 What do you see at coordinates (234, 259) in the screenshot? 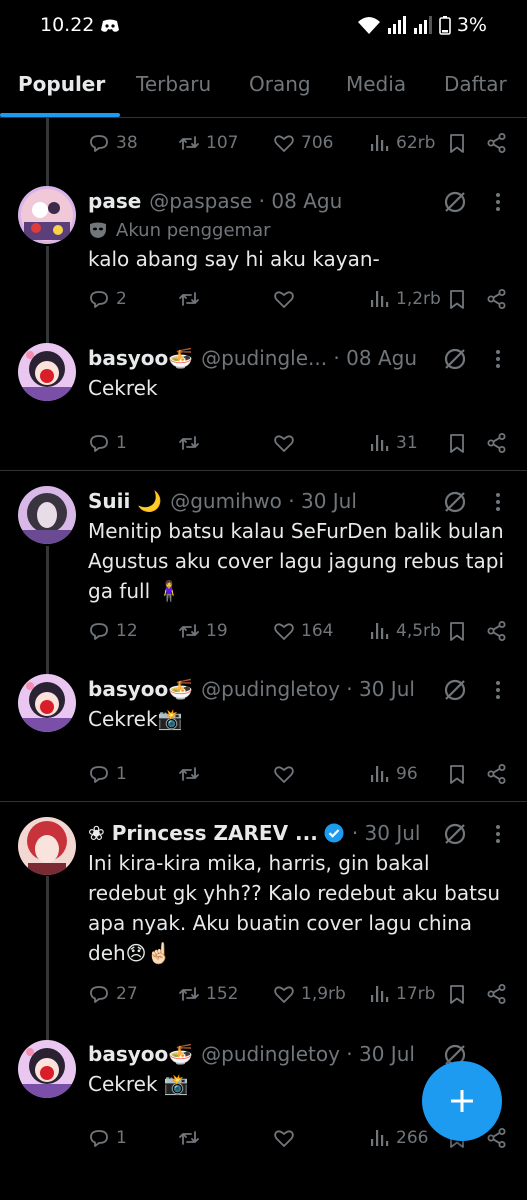
I see `tweet-text: kalo abang say hi aku kayan-` at bounding box center [234, 259].